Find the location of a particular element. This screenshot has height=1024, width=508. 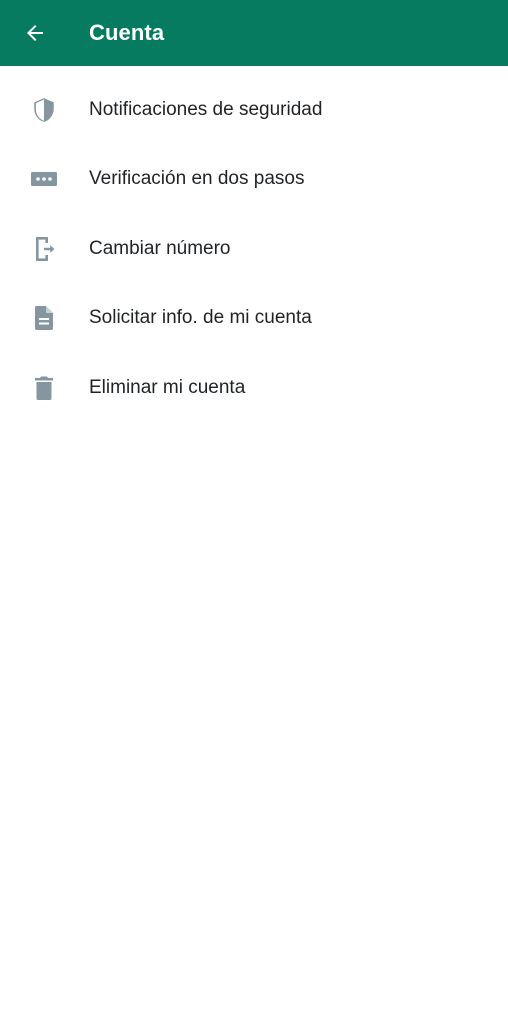

document-icon is located at coordinates (44, 318).